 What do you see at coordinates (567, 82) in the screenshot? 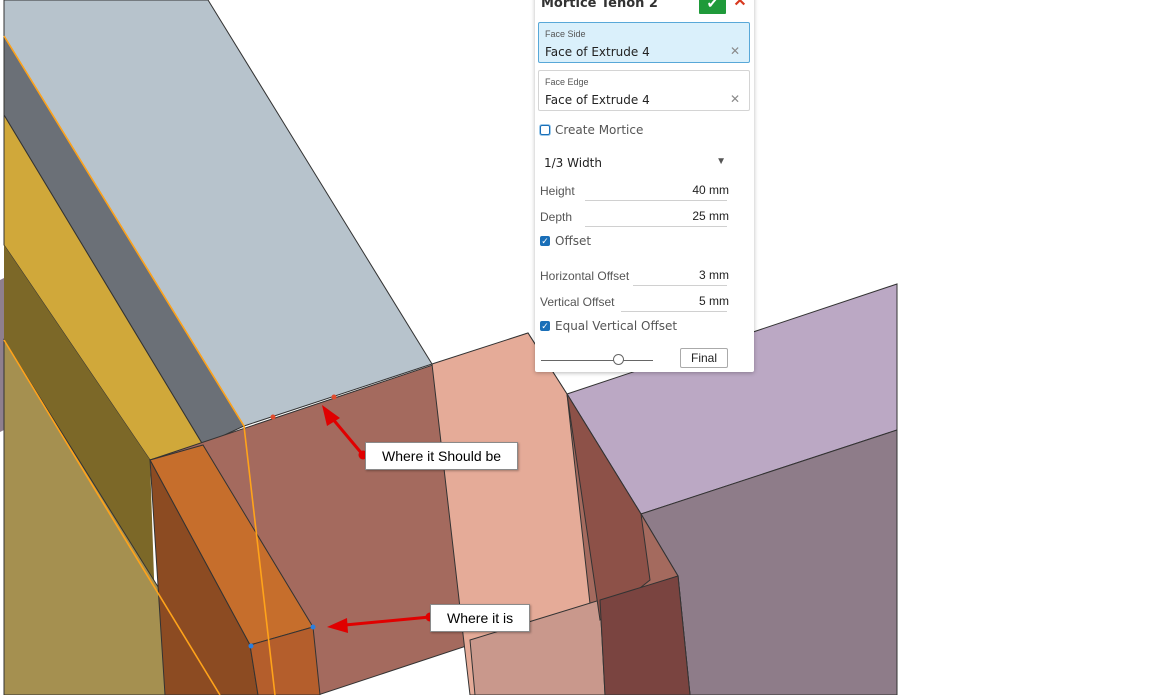
I see `face-edge-label: Face Edge` at bounding box center [567, 82].